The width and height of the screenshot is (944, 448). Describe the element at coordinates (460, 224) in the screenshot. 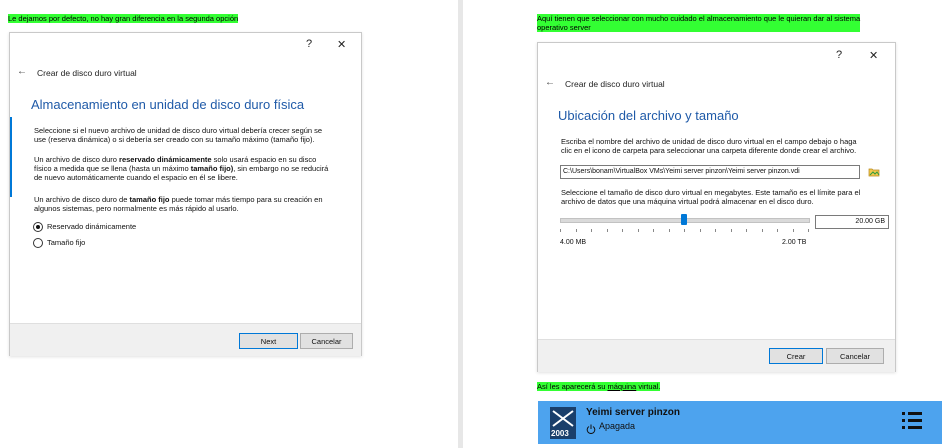

I see `page-divider` at that location.